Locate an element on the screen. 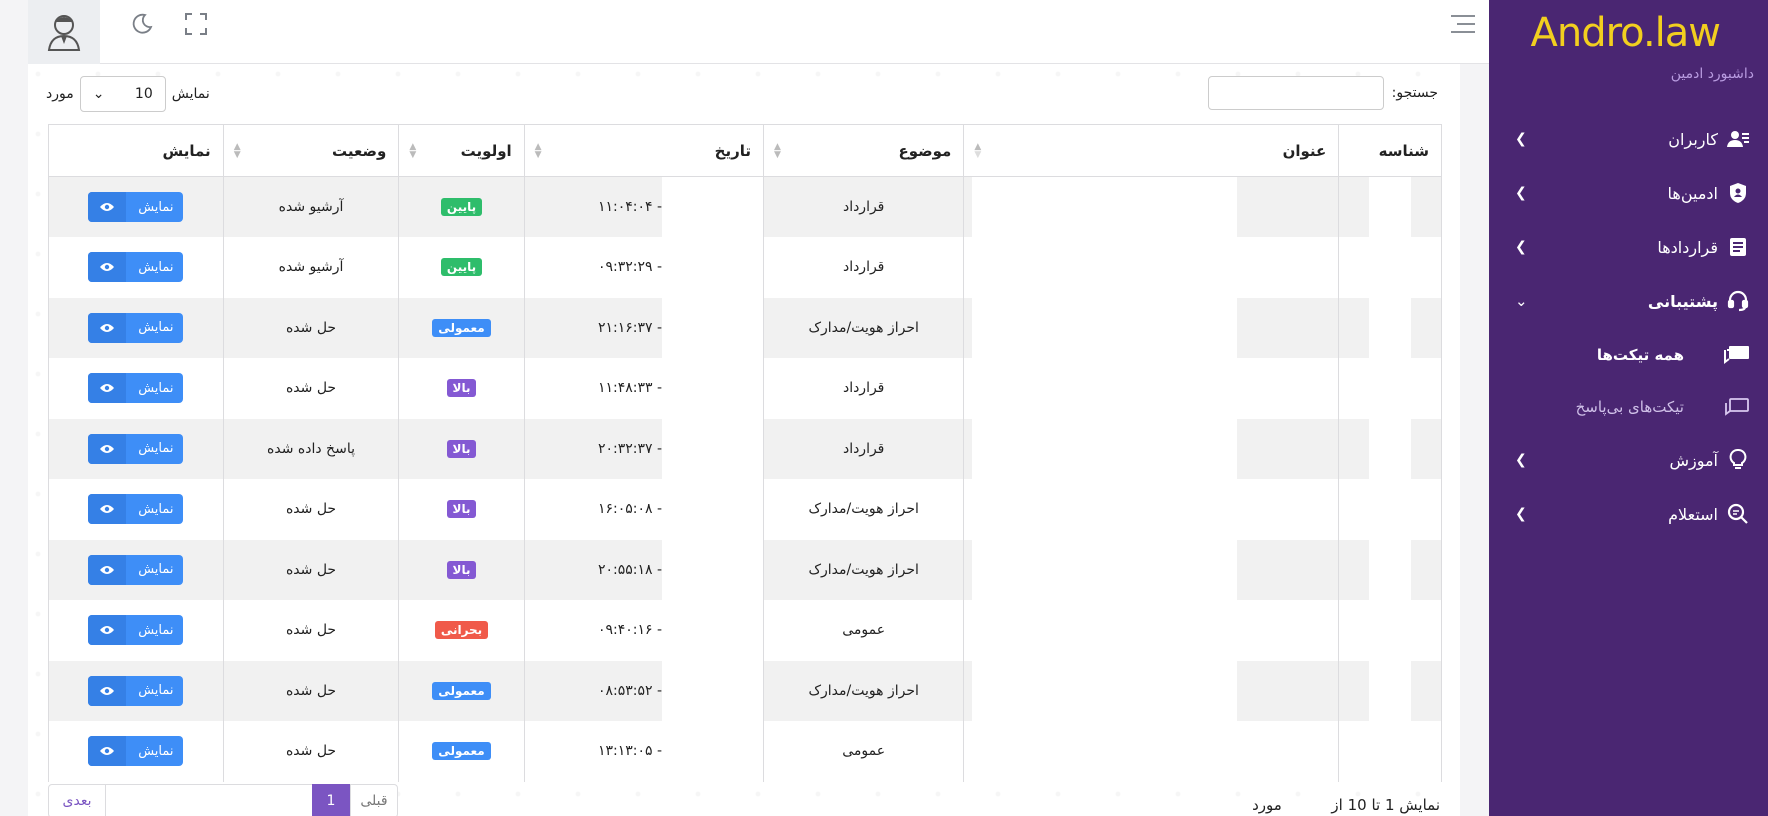 The width and height of the screenshot is (1768, 816). sidebar-subitem-all-tickets: همه تیکت‌ها is located at coordinates (1628, 355).